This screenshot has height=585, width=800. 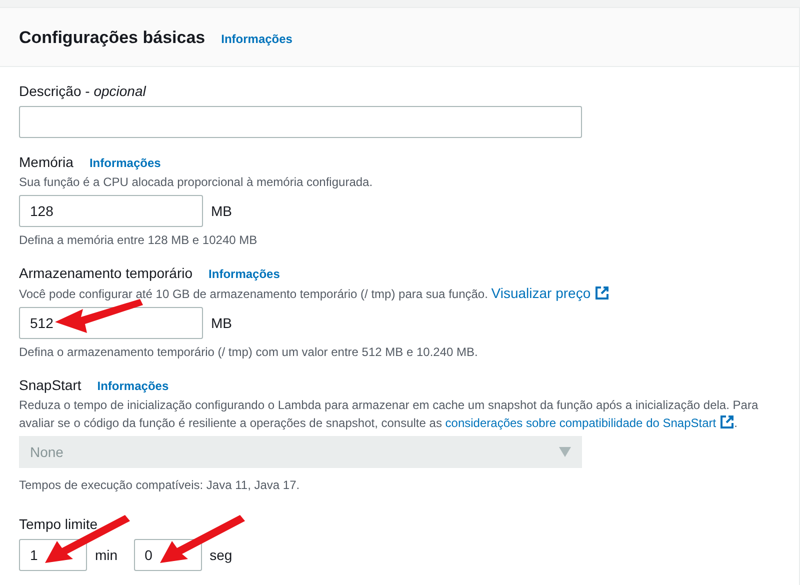 What do you see at coordinates (106, 274) in the screenshot?
I see `field-label: Armazenamento temporário` at bounding box center [106, 274].